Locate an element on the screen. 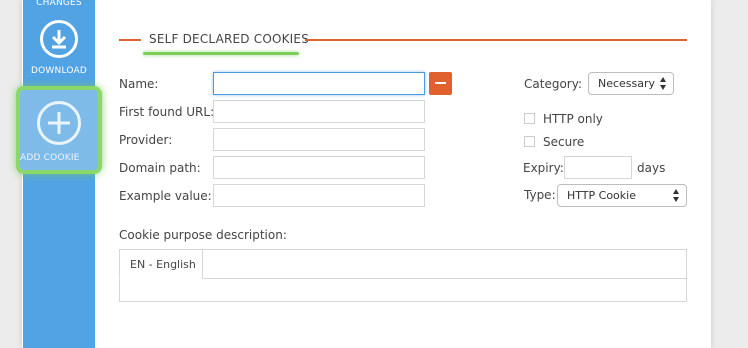 This screenshot has width=748, height=348. add-cookie-button: ADD COOKIE is located at coordinates (59, 130).